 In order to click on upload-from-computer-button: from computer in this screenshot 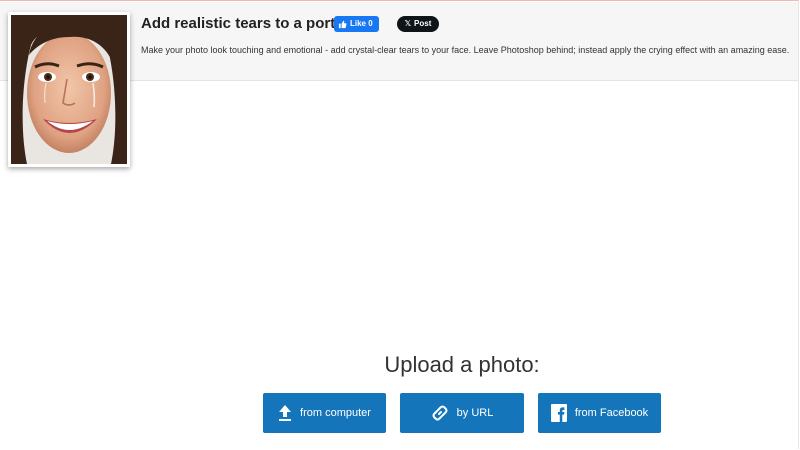, I will do `click(324, 413)`.